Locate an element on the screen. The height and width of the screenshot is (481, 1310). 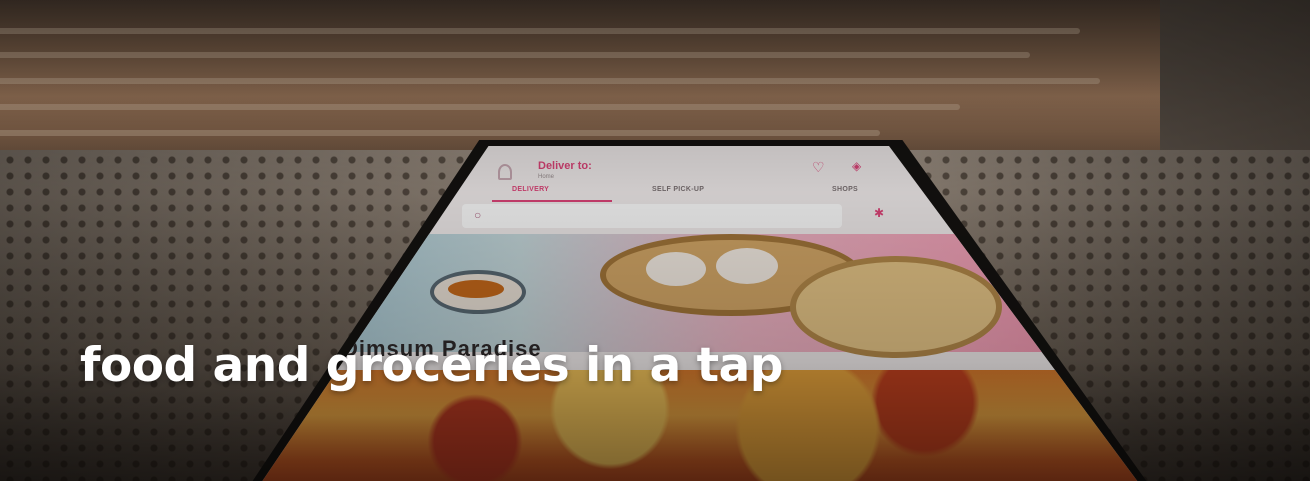
user-icon is located at coordinates (505, 172).